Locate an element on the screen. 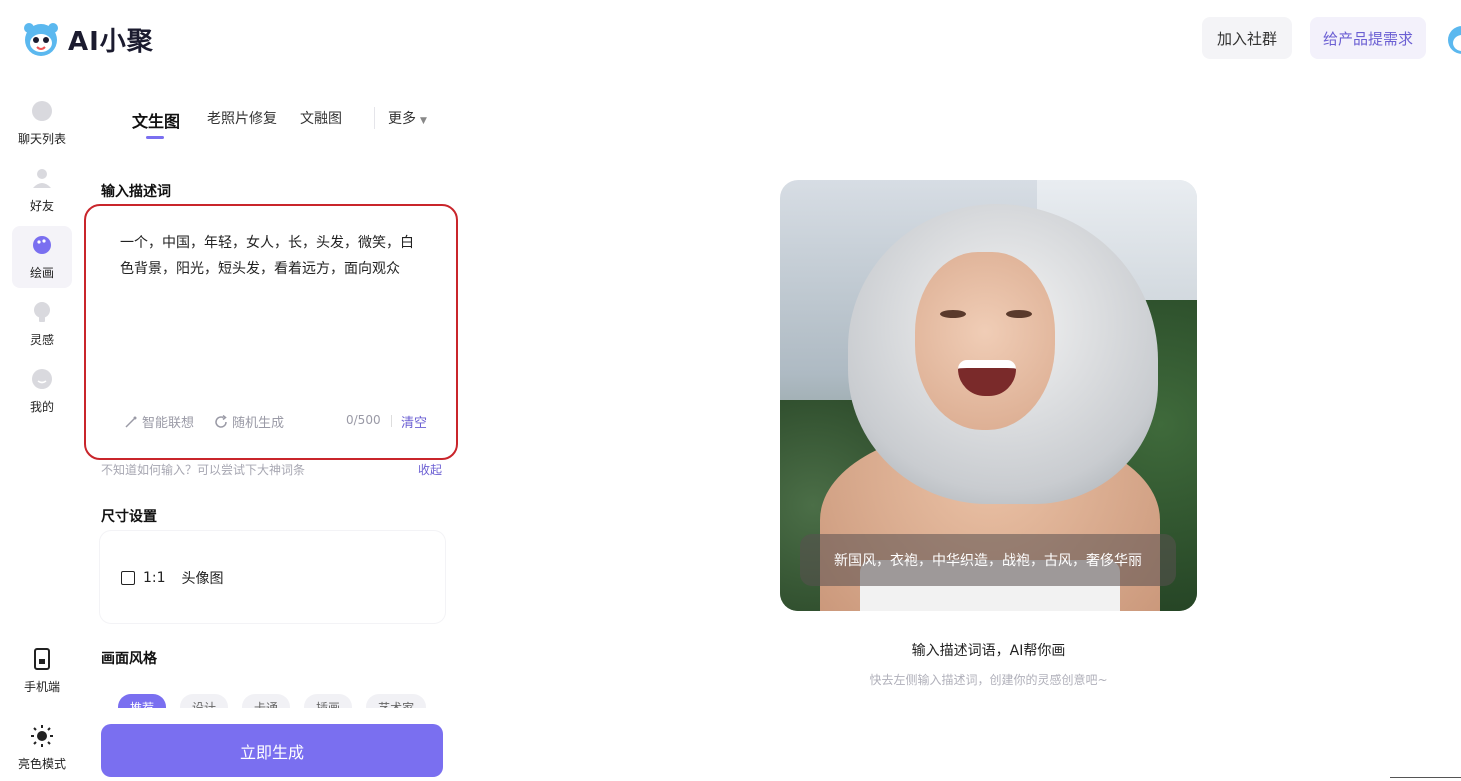  tab-more: 更多 ▼ is located at coordinates (407, 118).